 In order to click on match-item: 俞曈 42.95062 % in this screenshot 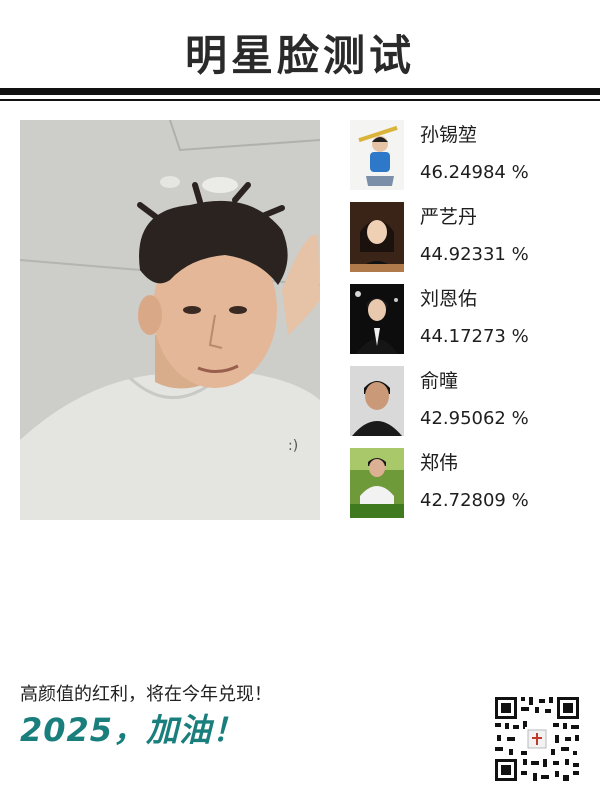, I will do `click(465, 402)`.